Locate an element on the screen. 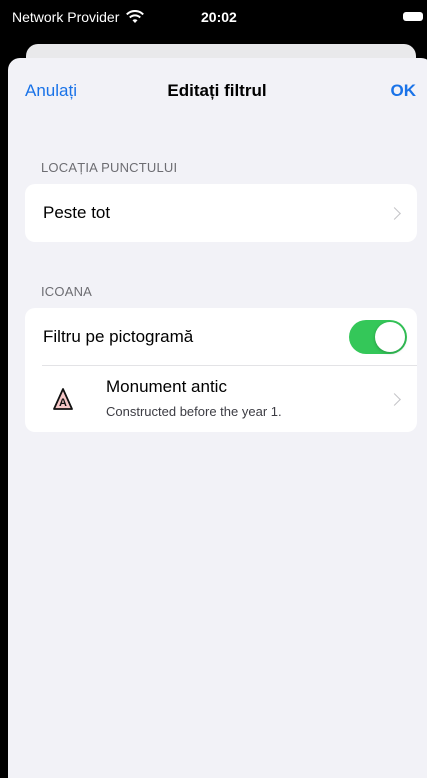  navigation-bar: Anulați Editați filtrul OK is located at coordinates (217, 89).